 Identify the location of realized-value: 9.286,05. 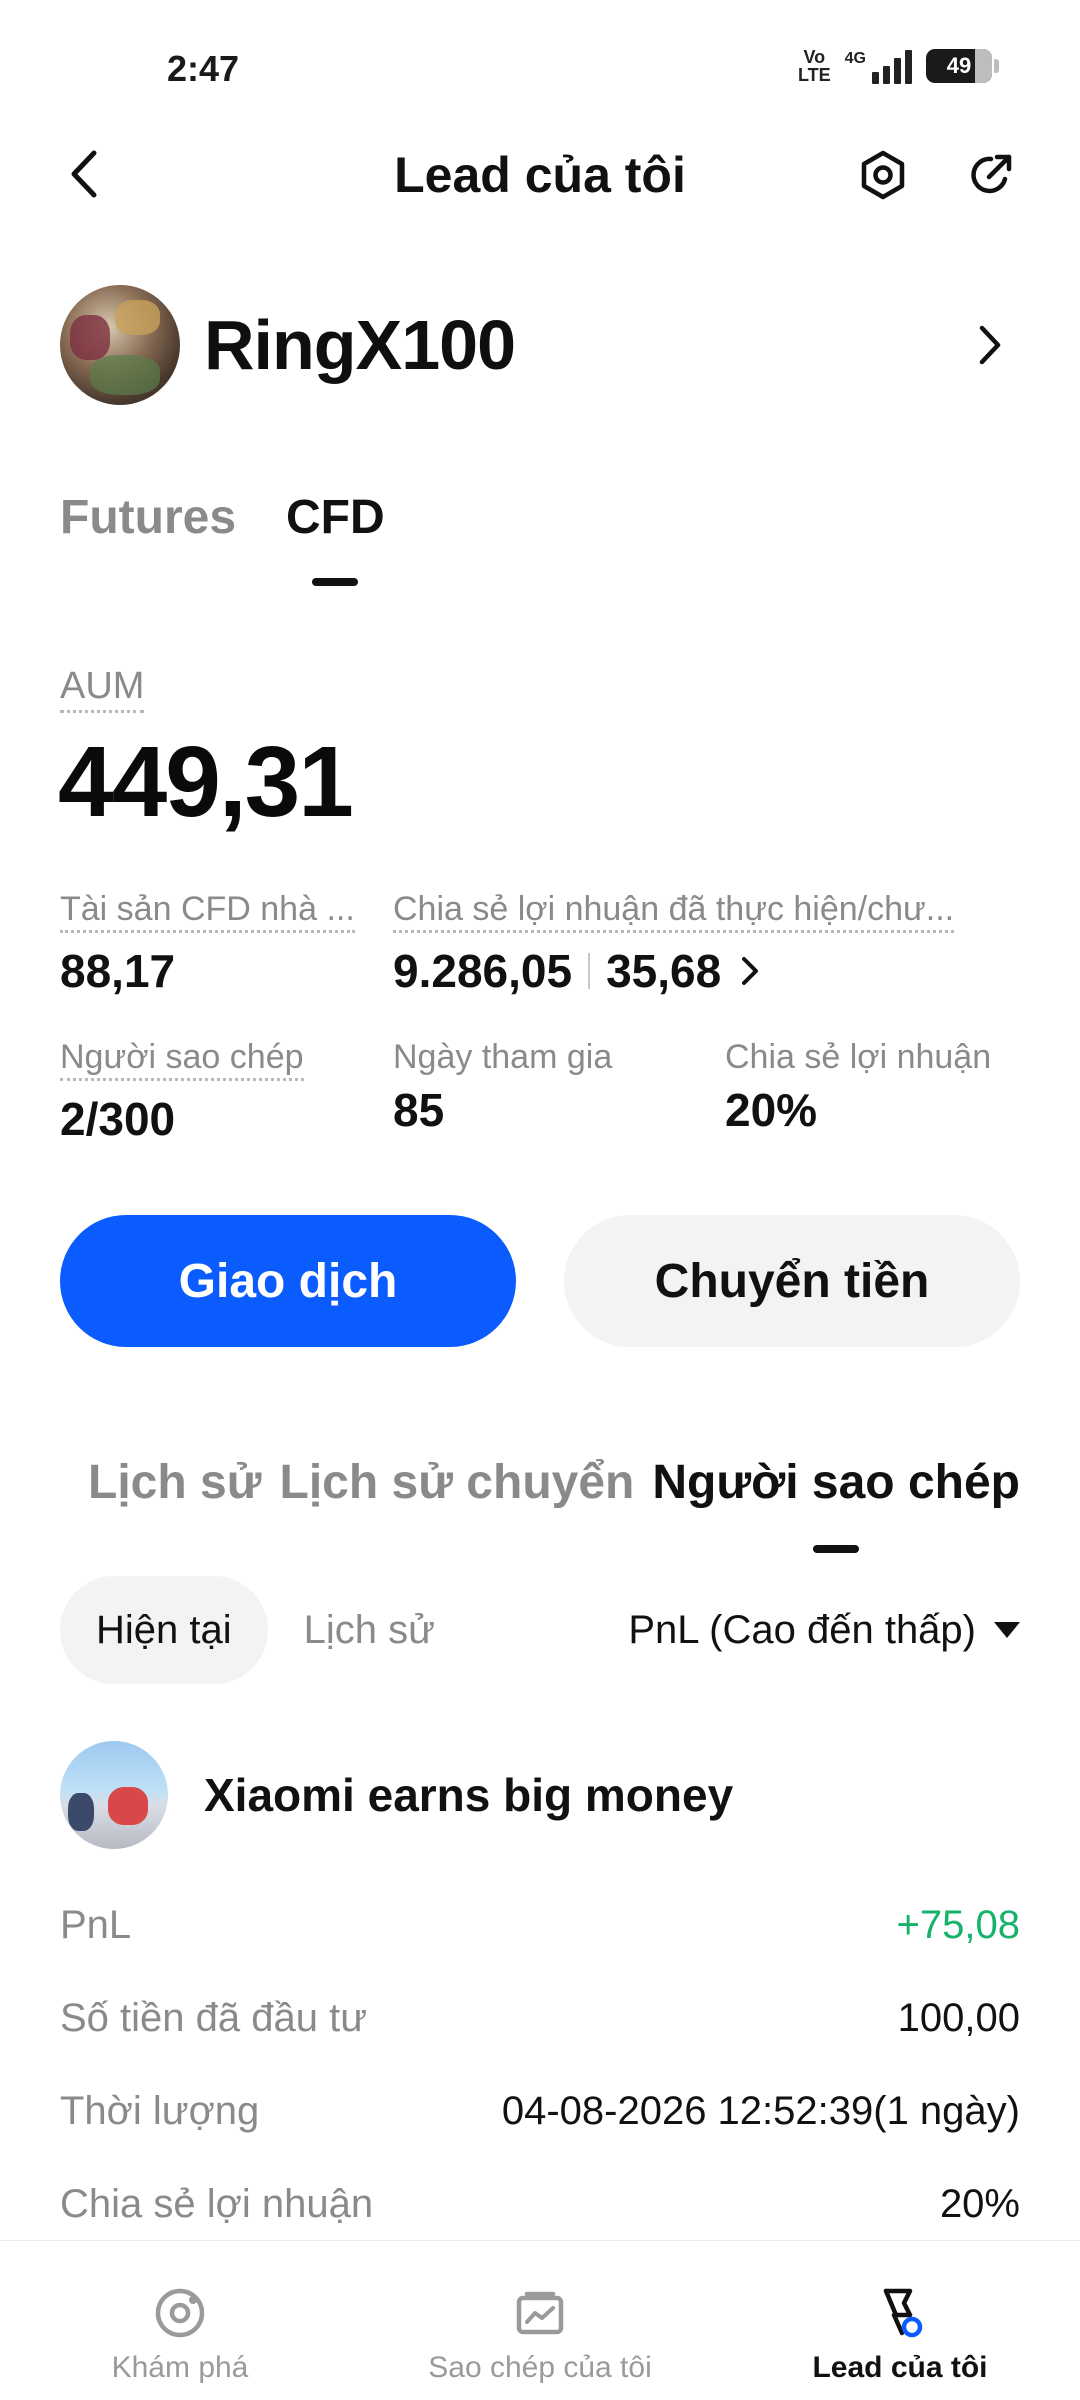
(483, 971).